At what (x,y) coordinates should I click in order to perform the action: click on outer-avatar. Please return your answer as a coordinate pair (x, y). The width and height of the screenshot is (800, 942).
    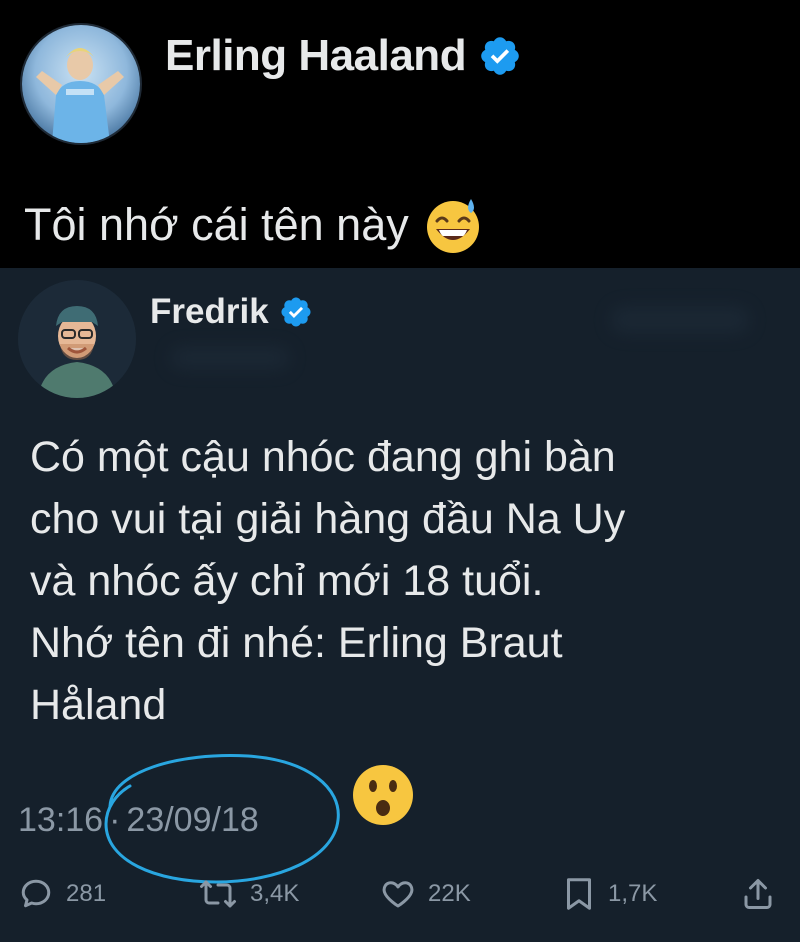
    Looking at the image, I should click on (81, 84).